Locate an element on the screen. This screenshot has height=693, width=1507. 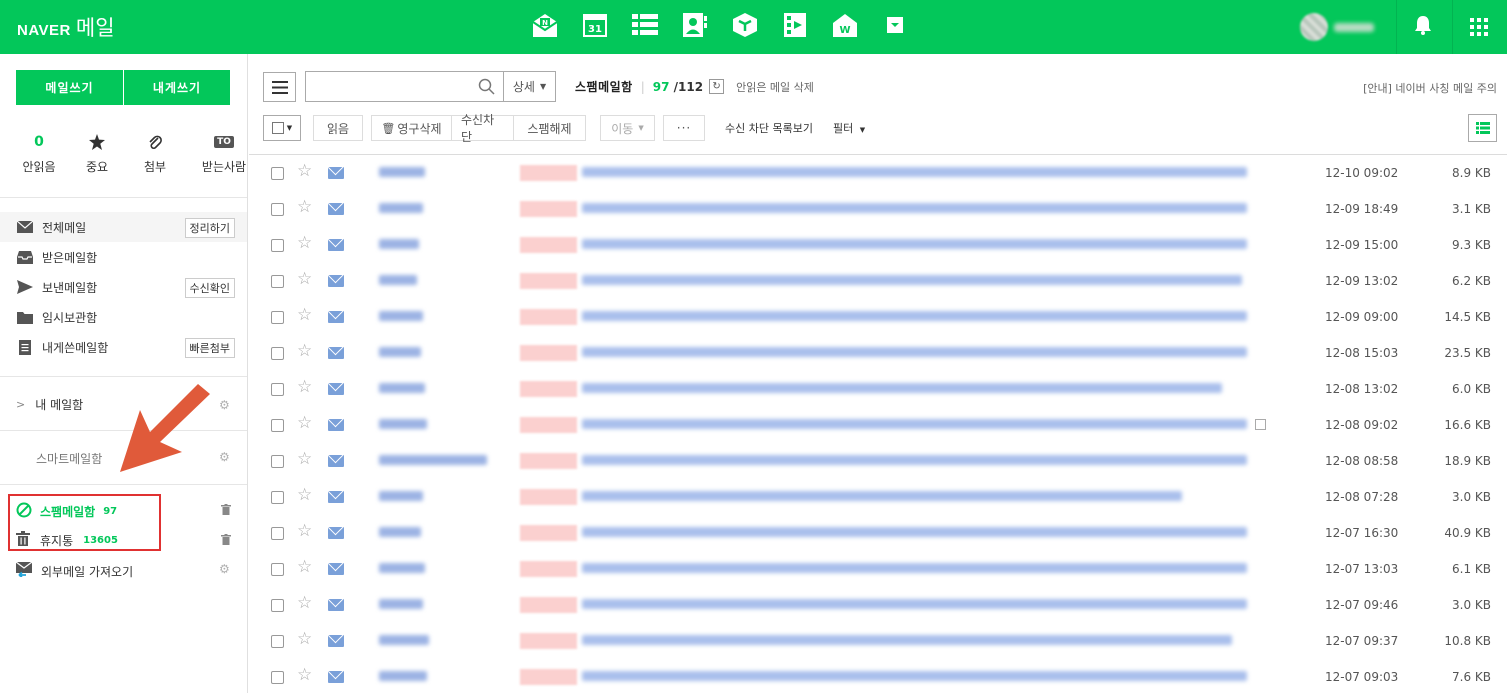
detail-search-dropdown: 상세 ▼ is located at coordinates (530, 86).